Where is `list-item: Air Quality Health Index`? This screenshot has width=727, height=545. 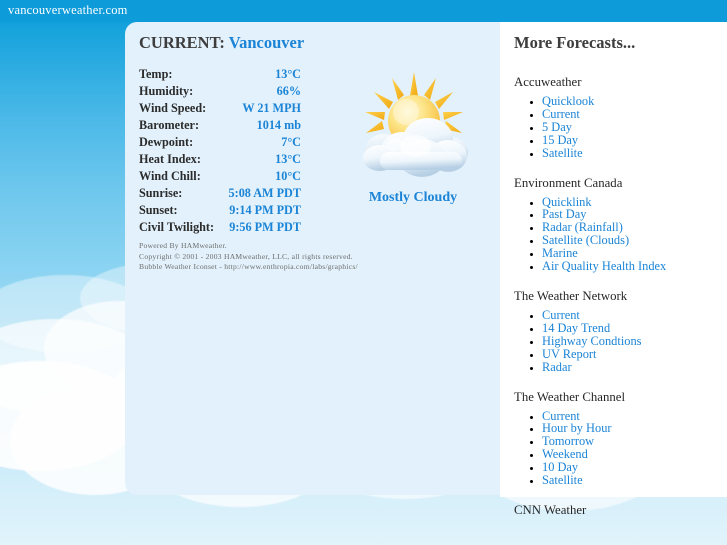
list-item: Air Quality Health Index is located at coordinates (634, 266).